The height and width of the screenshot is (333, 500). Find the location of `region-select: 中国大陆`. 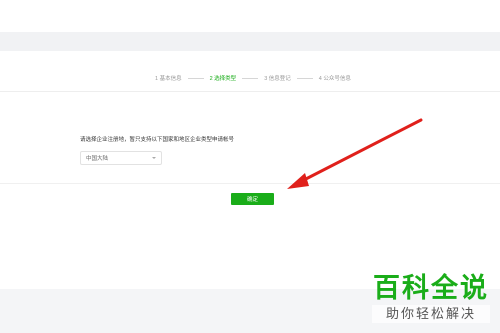

region-select: 中国大陆 is located at coordinates (121, 158).